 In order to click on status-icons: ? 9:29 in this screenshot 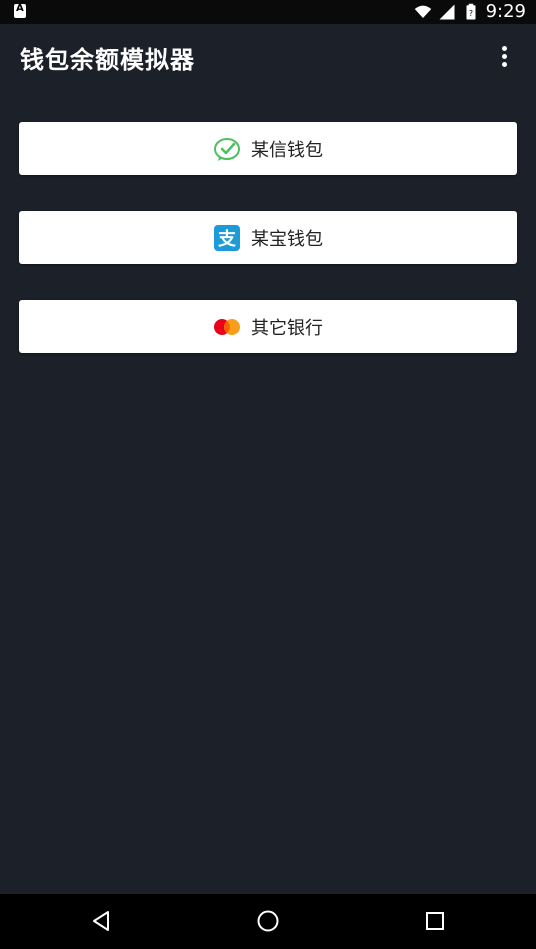, I will do `click(470, 12)`.